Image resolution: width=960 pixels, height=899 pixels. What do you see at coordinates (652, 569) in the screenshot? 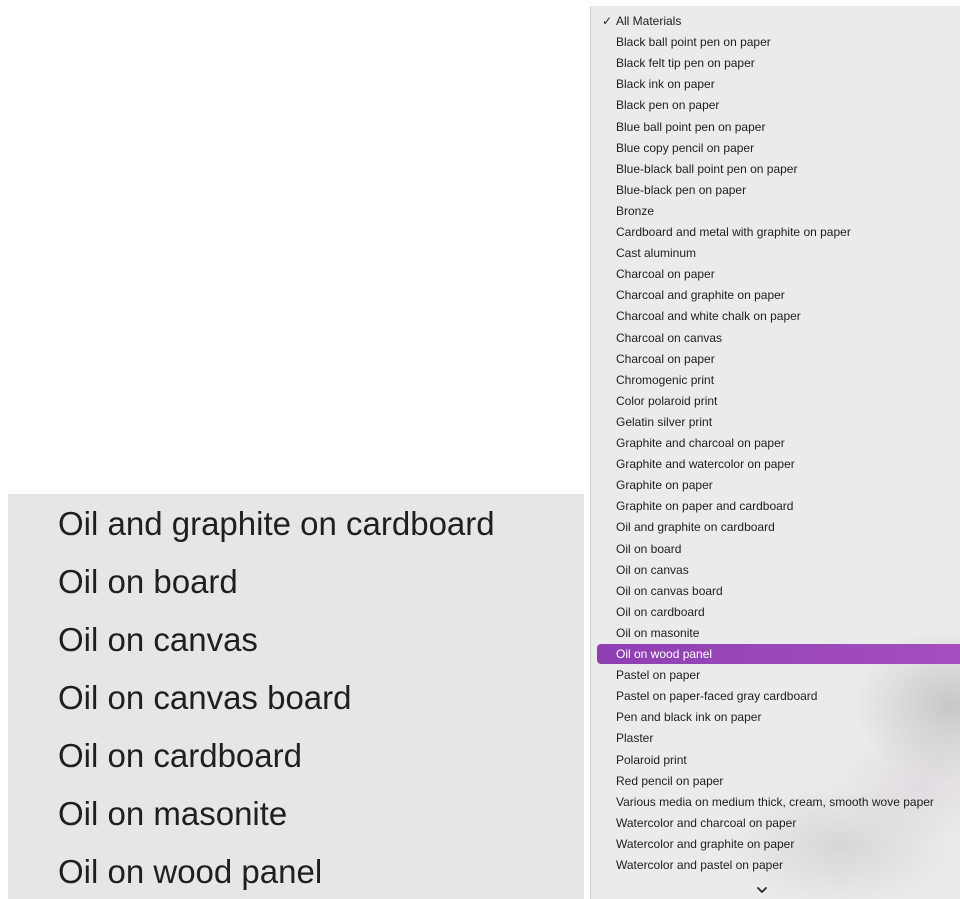
I see `menu-item-label: Oil on canvas` at bounding box center [652, 569].